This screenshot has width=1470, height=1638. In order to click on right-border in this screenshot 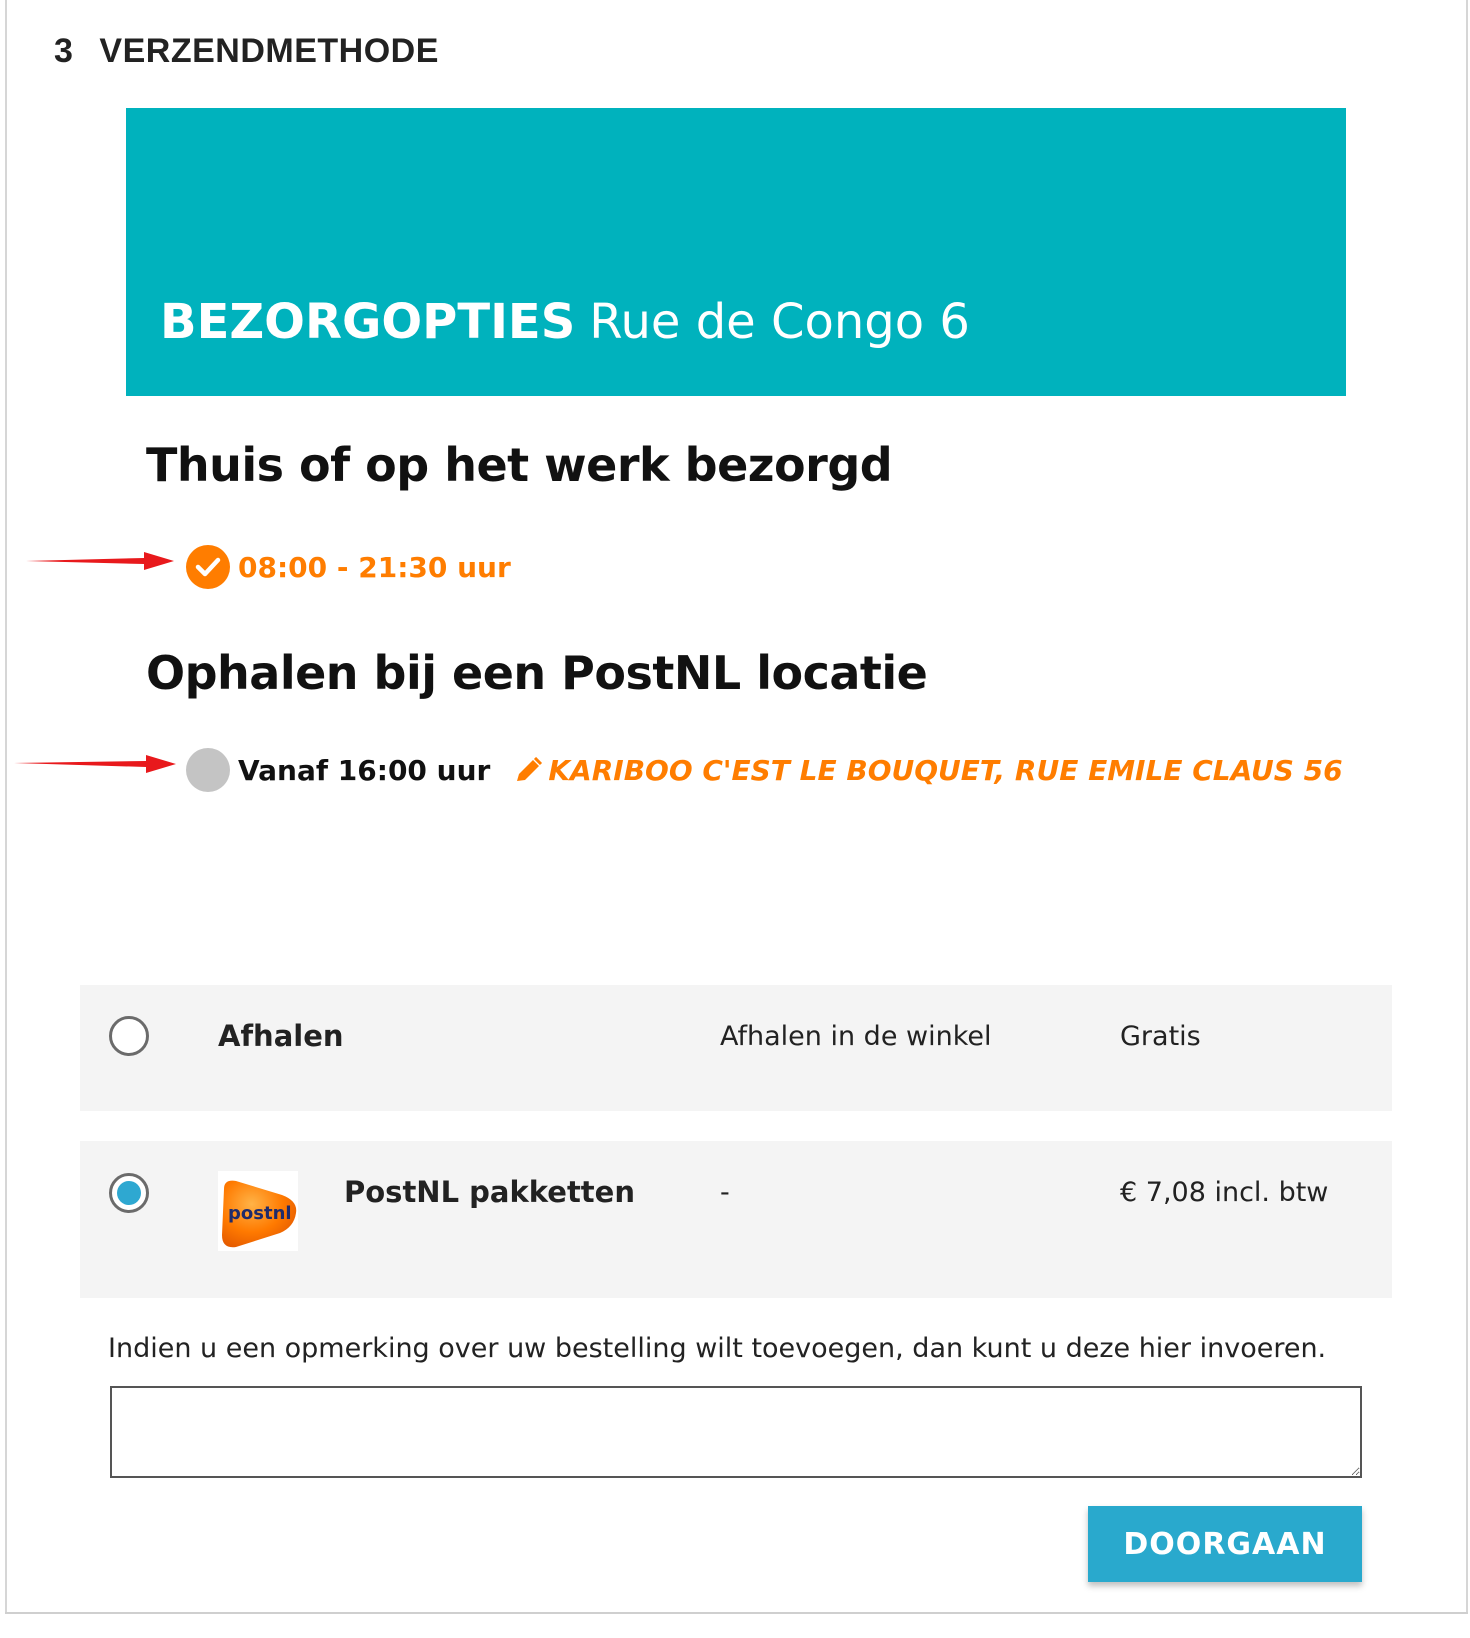, I will do `click(1467, 807)`.